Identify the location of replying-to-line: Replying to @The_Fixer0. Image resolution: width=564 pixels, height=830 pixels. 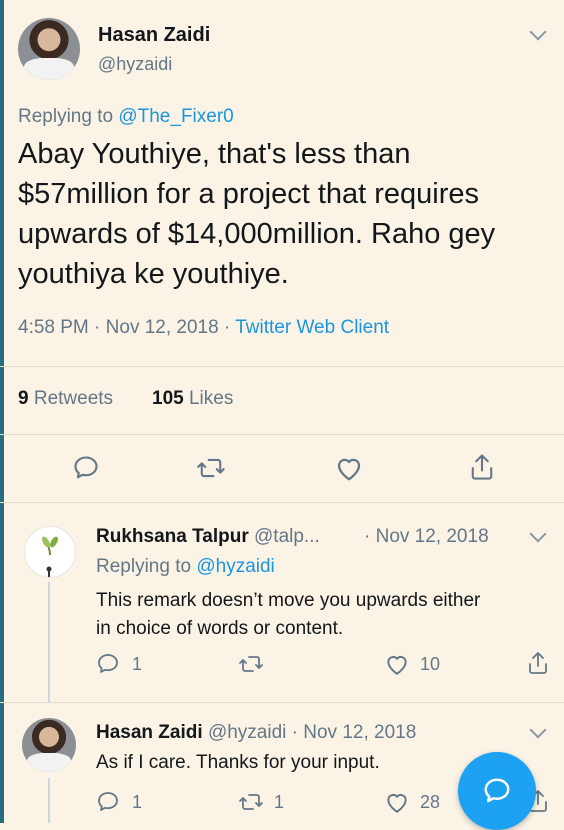
(126, 117).